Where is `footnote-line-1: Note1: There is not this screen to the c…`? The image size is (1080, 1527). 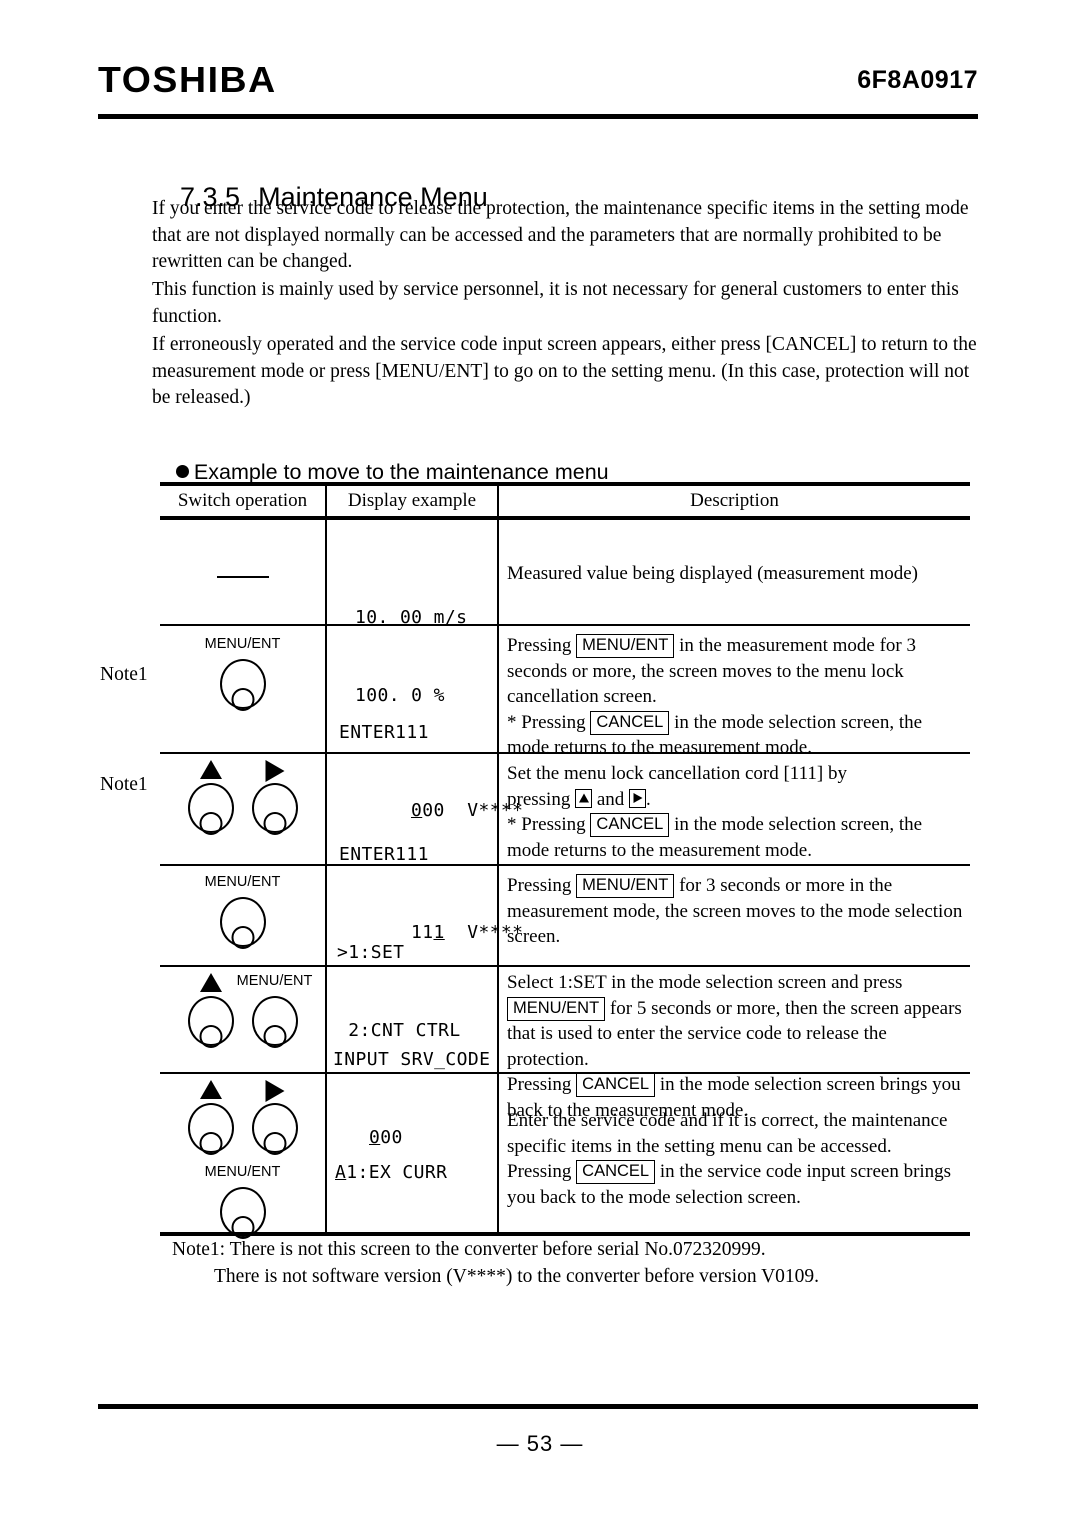
footnote-line-1: Note1: There is not this screen to the c… is located at coordinates (469, 1249).